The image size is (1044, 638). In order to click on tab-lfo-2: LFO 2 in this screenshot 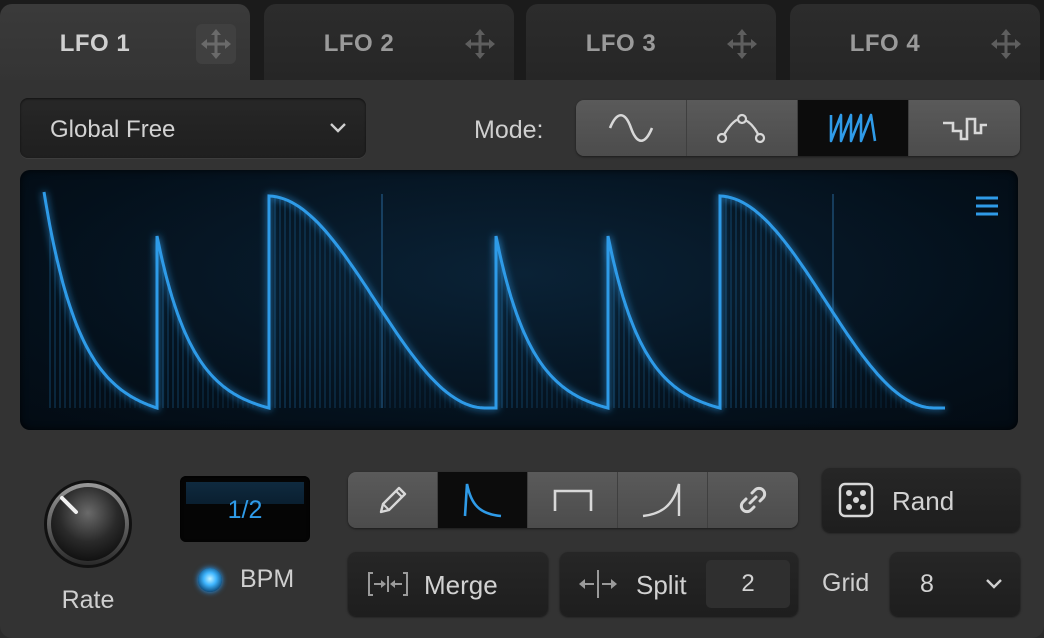, I will do `click(389, 42)`.